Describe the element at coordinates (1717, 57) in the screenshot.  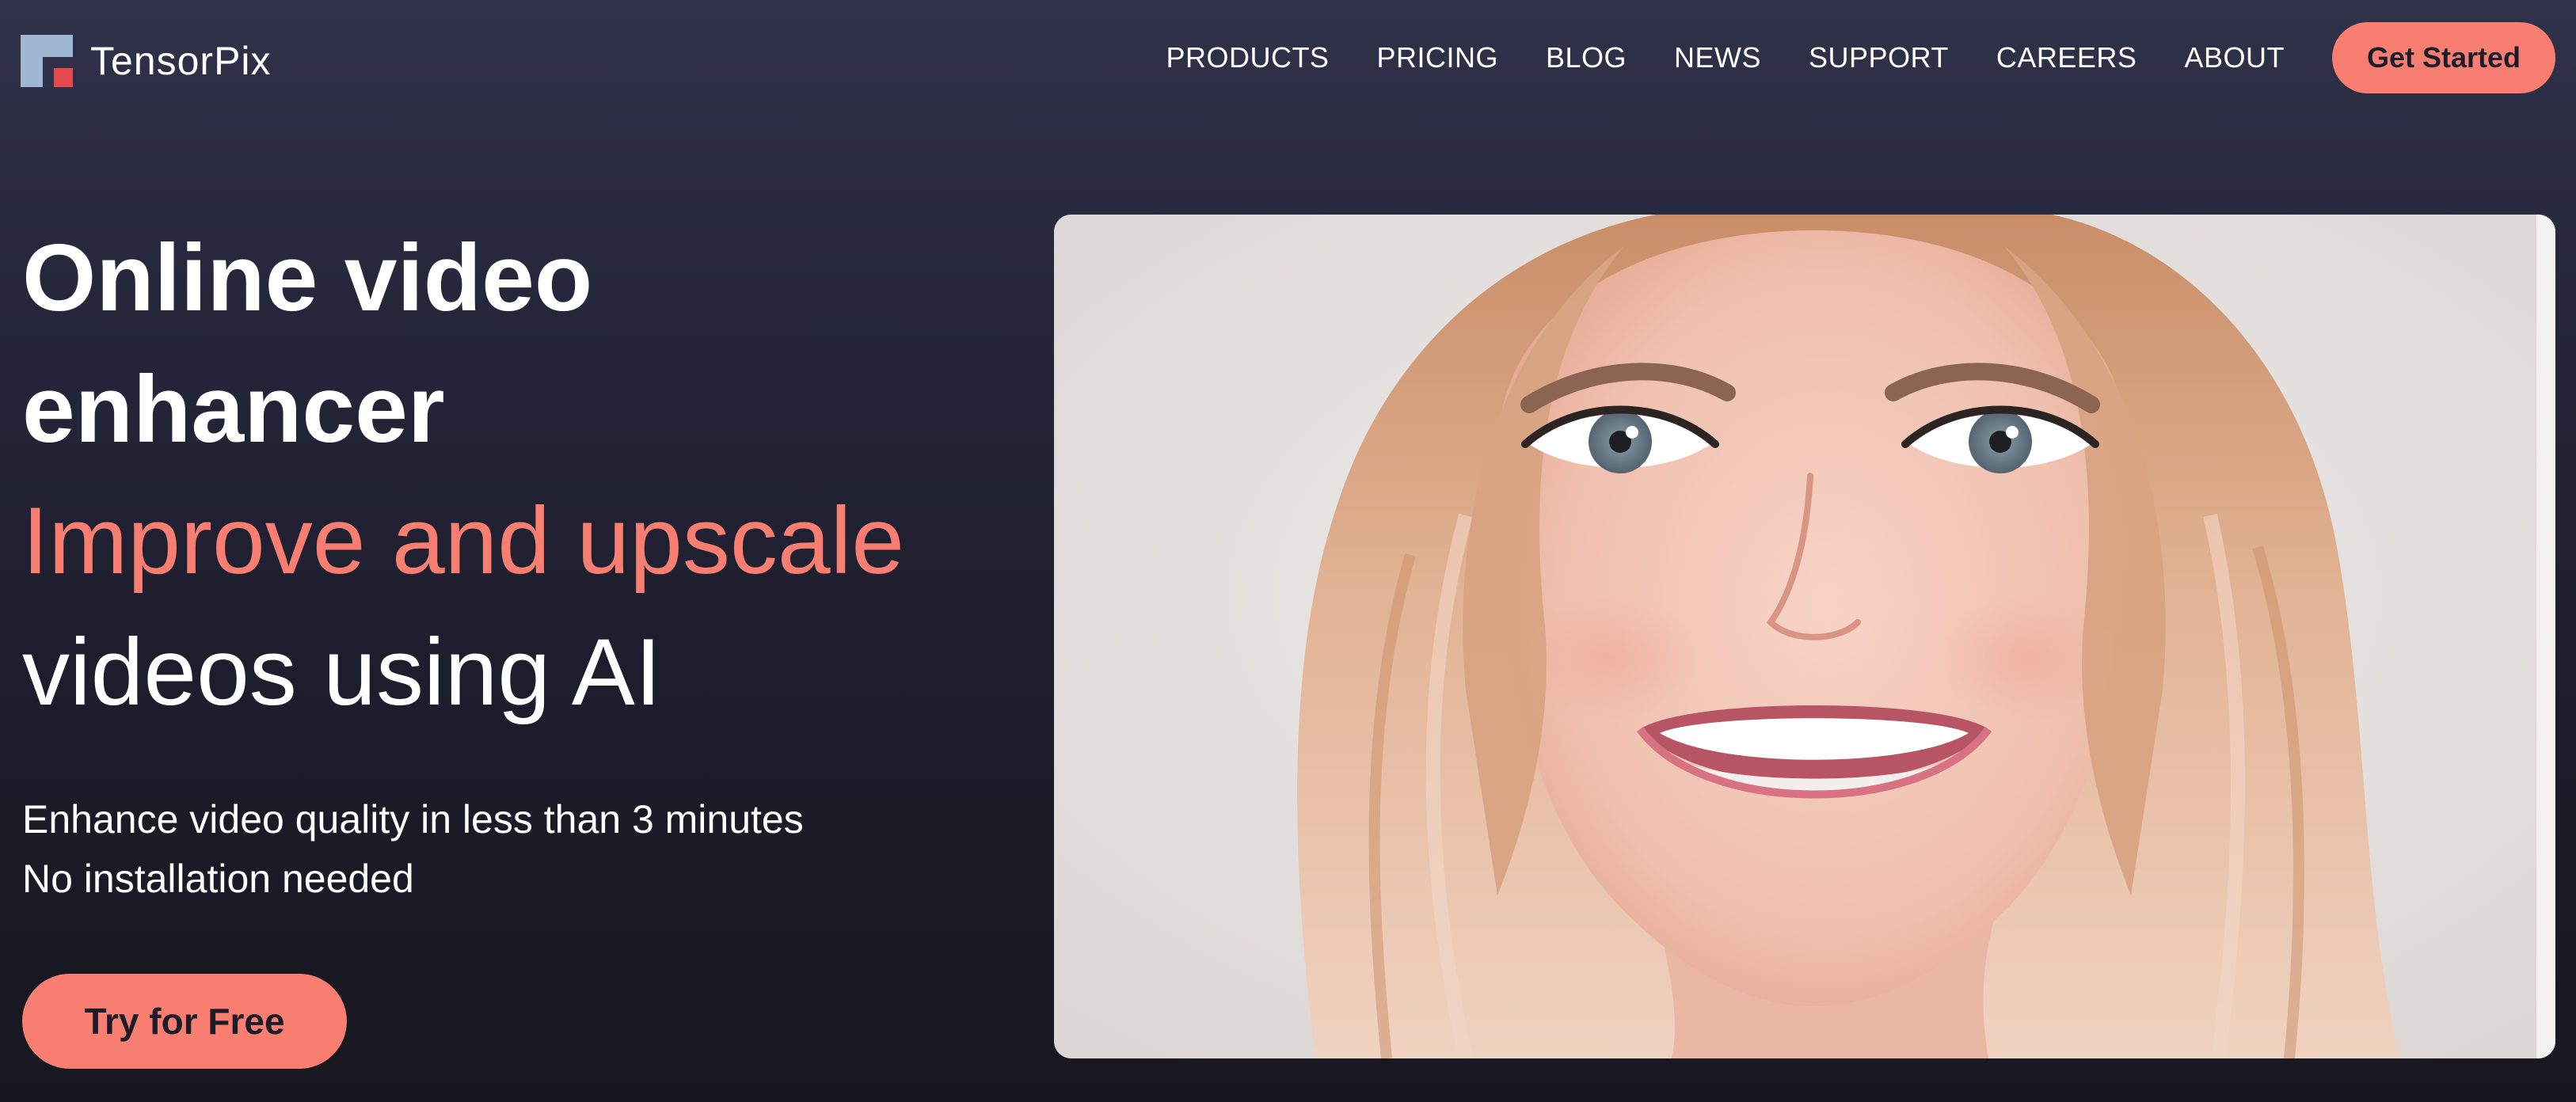
I see `nav-item-news: NEWS` at that location.